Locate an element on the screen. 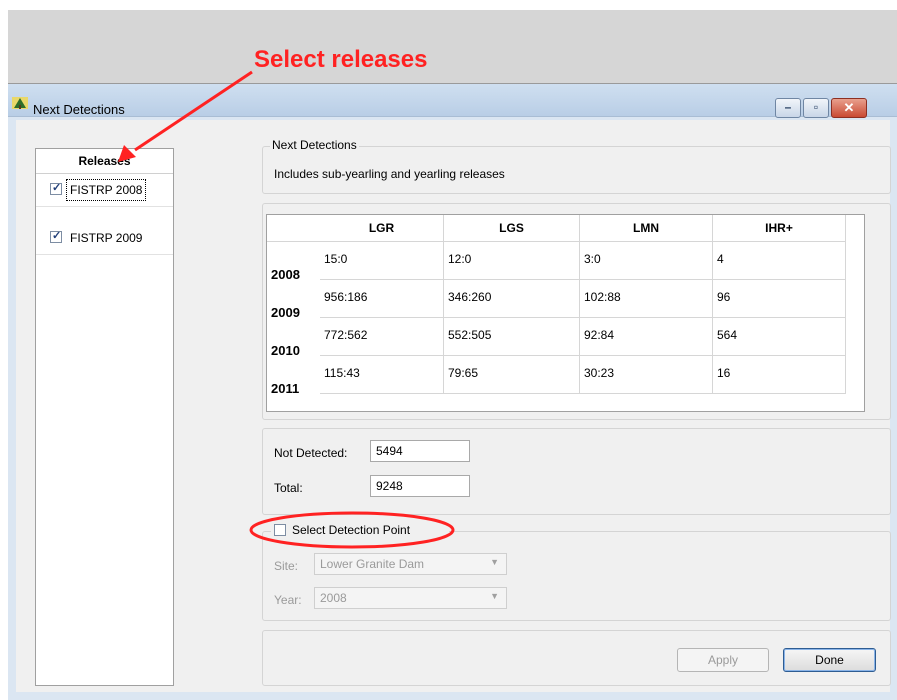  column-header-lgs: LGS is located at coordinates (512, 228).